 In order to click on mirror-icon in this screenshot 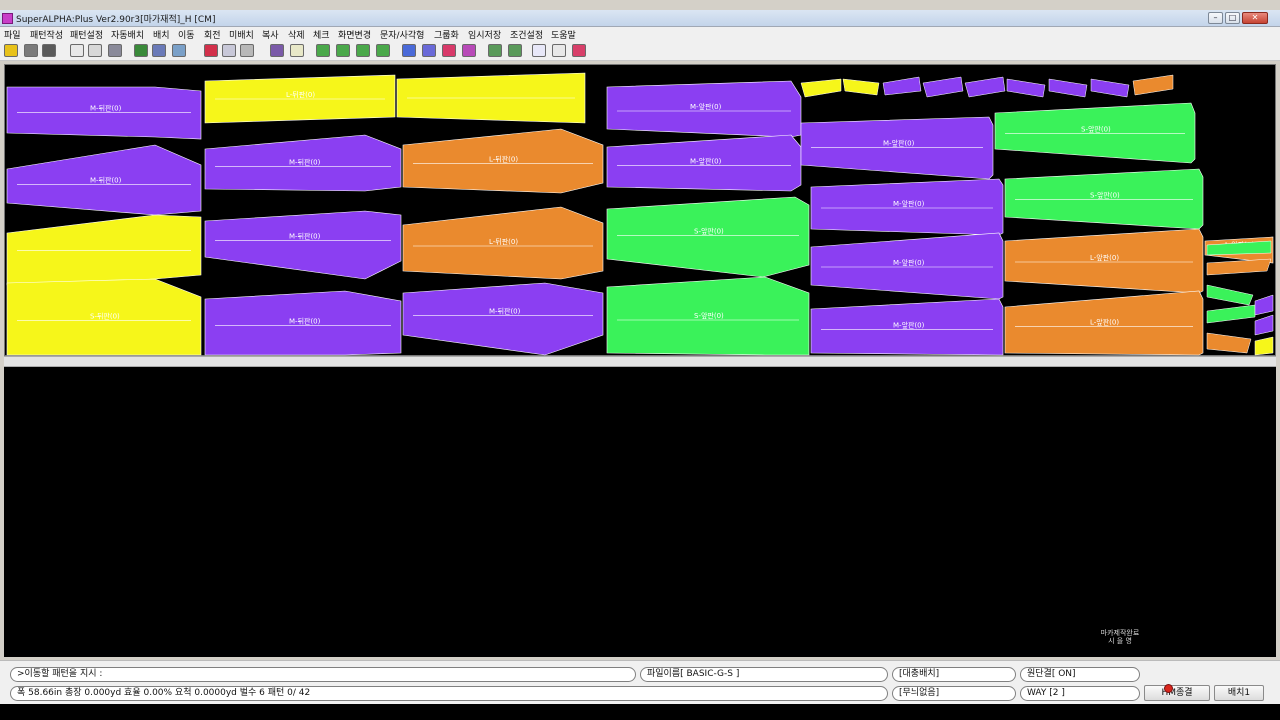, I will do `click(469, 50)`.